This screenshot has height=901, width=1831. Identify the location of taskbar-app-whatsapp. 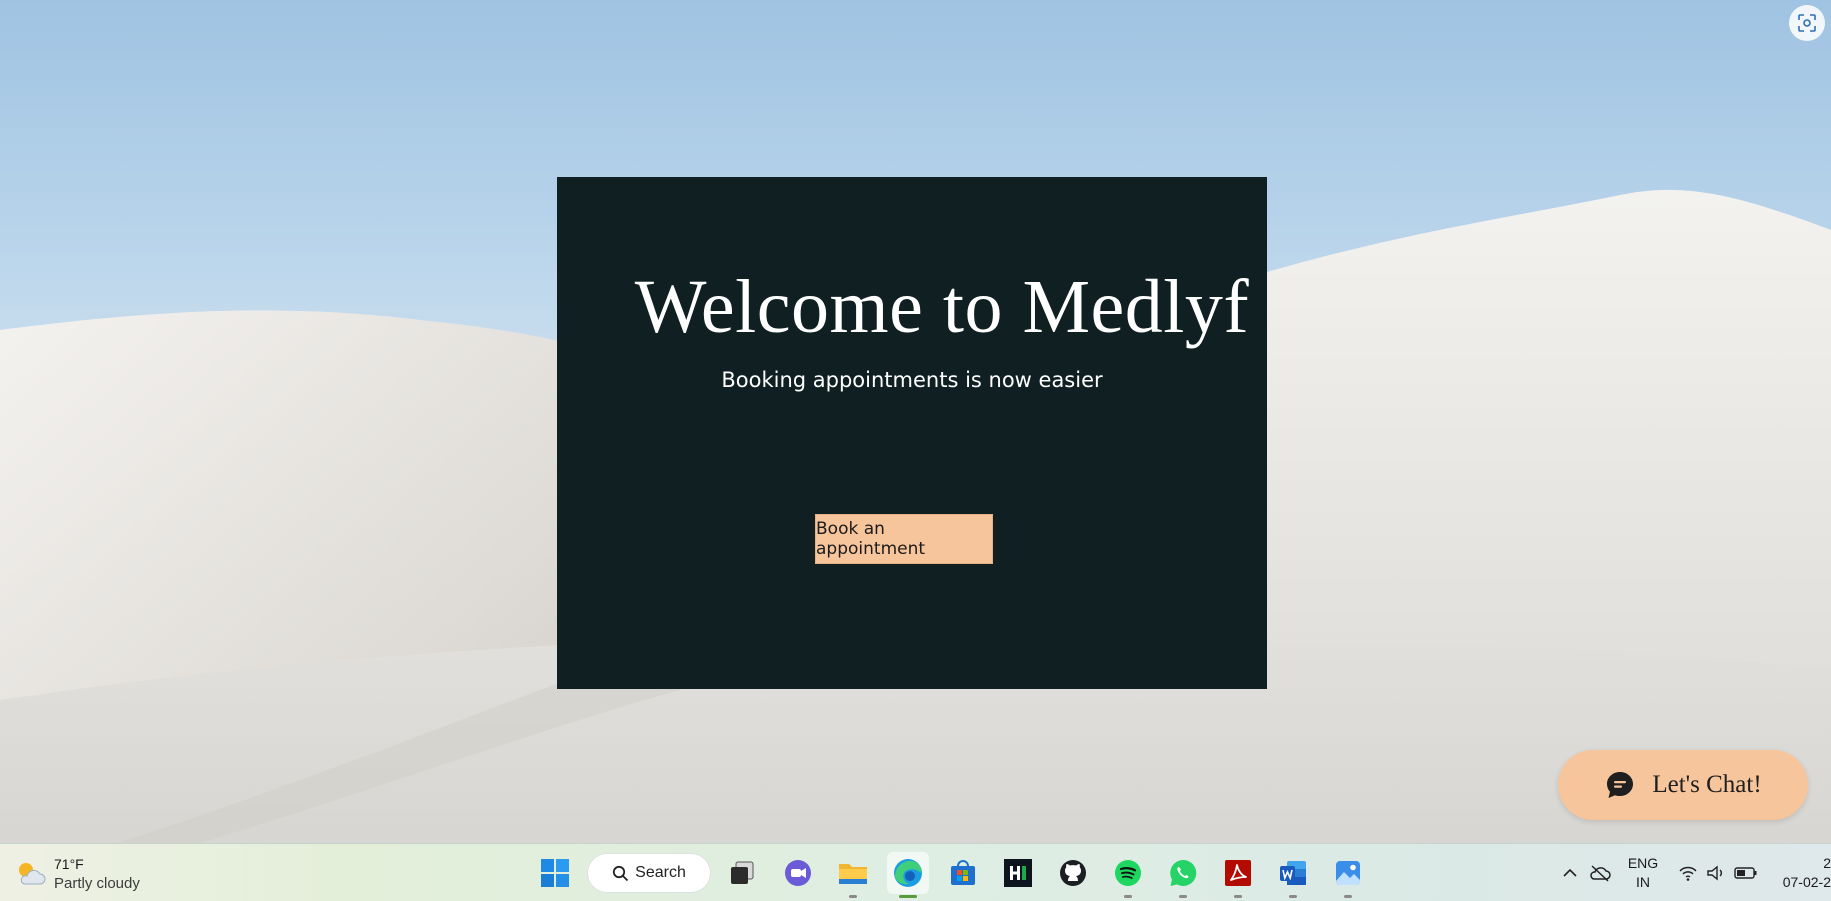
(1183, 875).